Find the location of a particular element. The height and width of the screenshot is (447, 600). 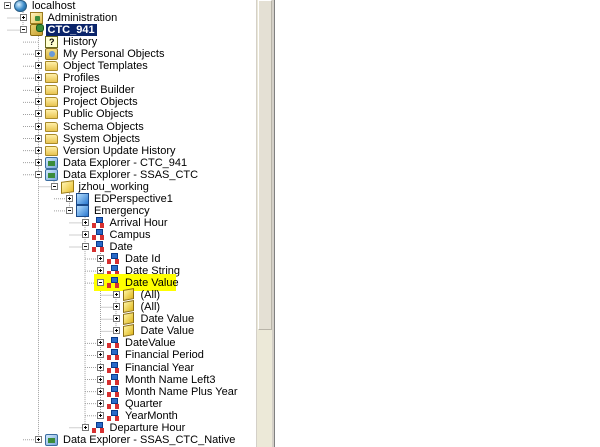

tree-node: System Objects is located at coordinates (128, 139).